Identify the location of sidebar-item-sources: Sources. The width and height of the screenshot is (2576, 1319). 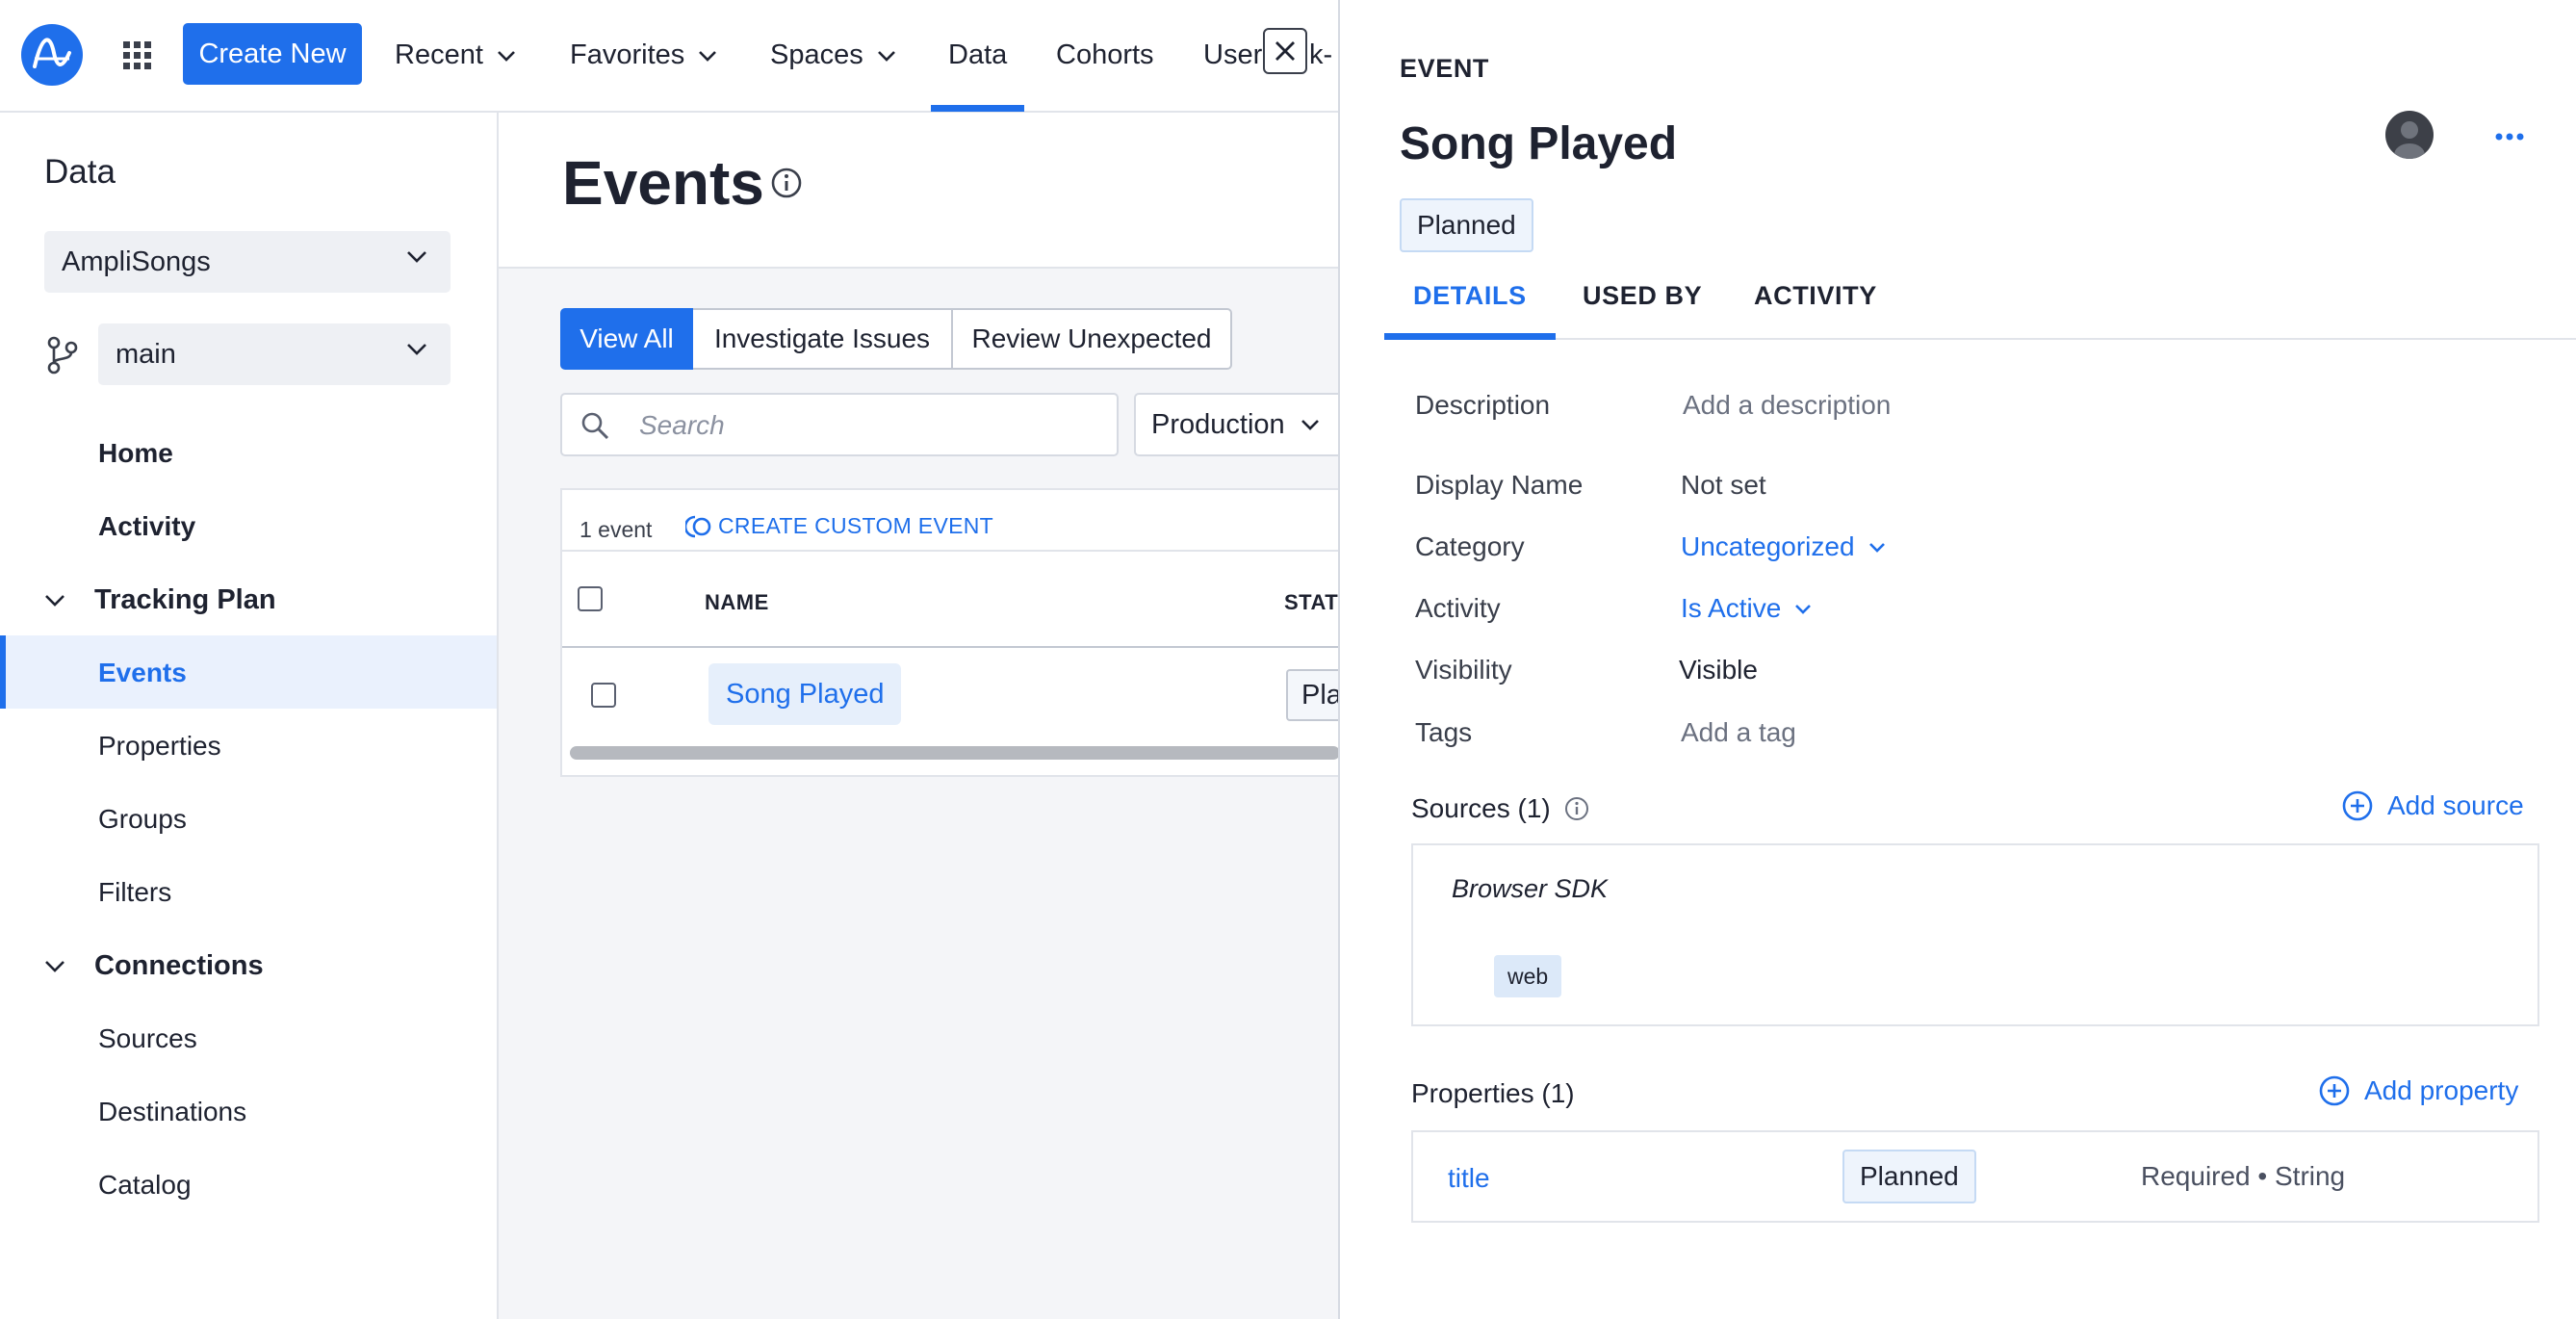
(148, 1038).